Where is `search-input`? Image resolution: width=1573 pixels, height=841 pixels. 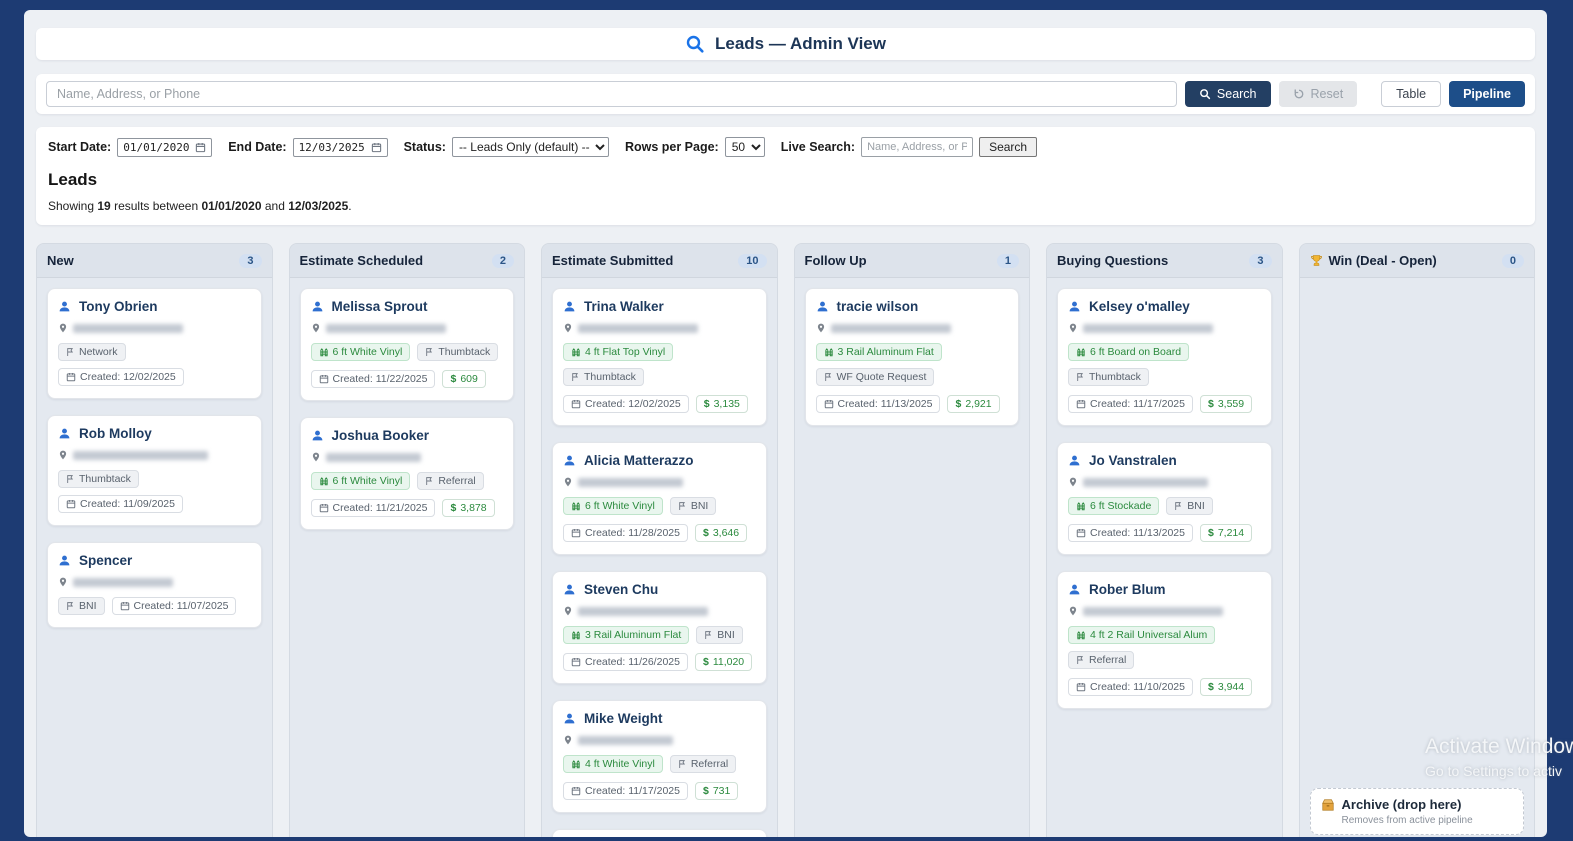 search-input is located at coordinates (611, 94).